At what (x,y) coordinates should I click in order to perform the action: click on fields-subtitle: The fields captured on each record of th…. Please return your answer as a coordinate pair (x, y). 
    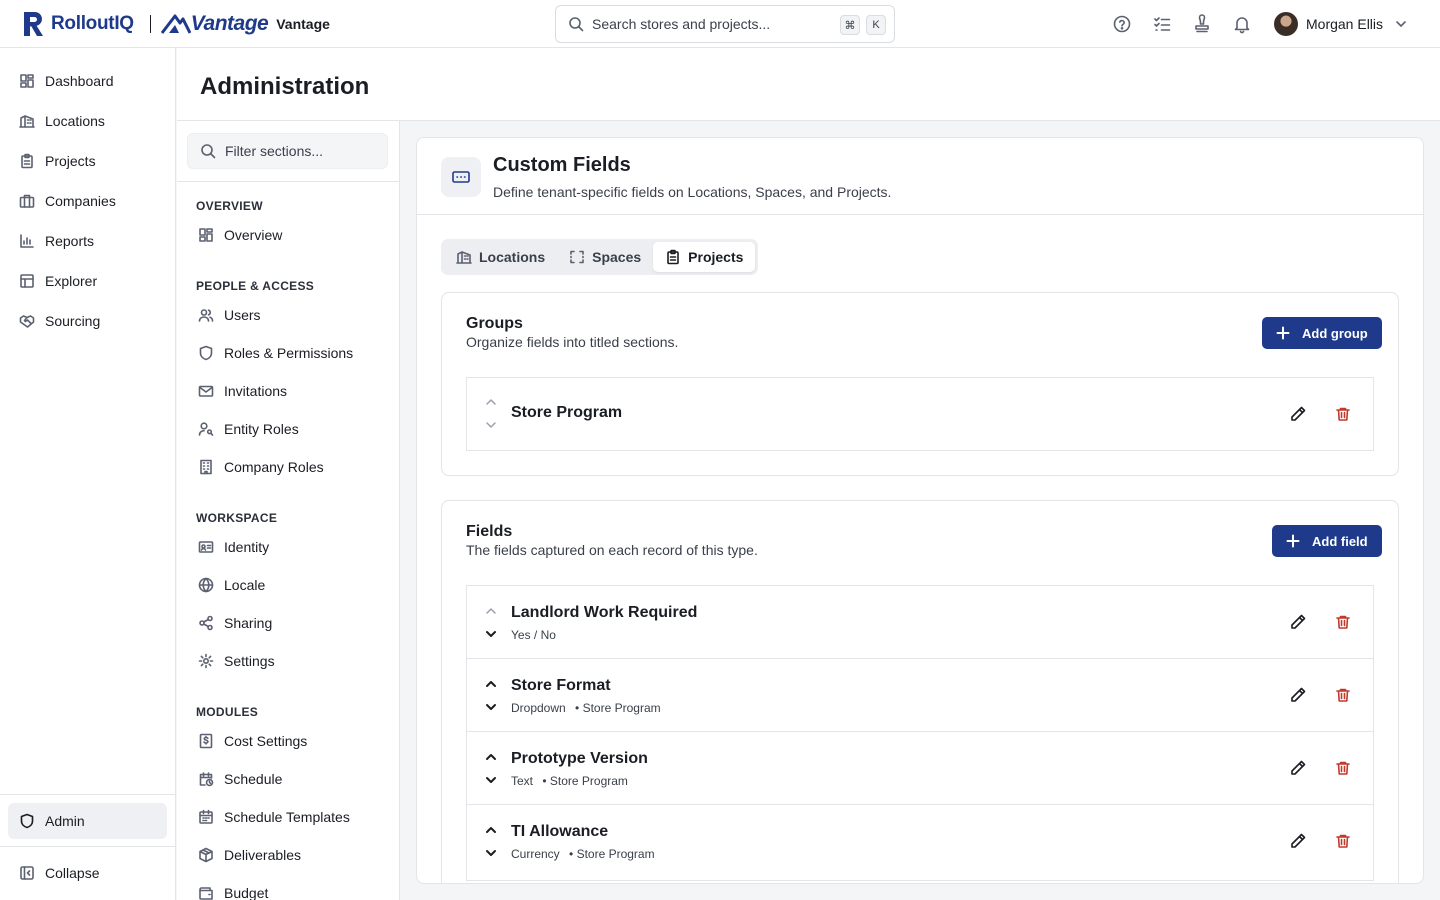
    Looking at the image, I should click on (612, 550).